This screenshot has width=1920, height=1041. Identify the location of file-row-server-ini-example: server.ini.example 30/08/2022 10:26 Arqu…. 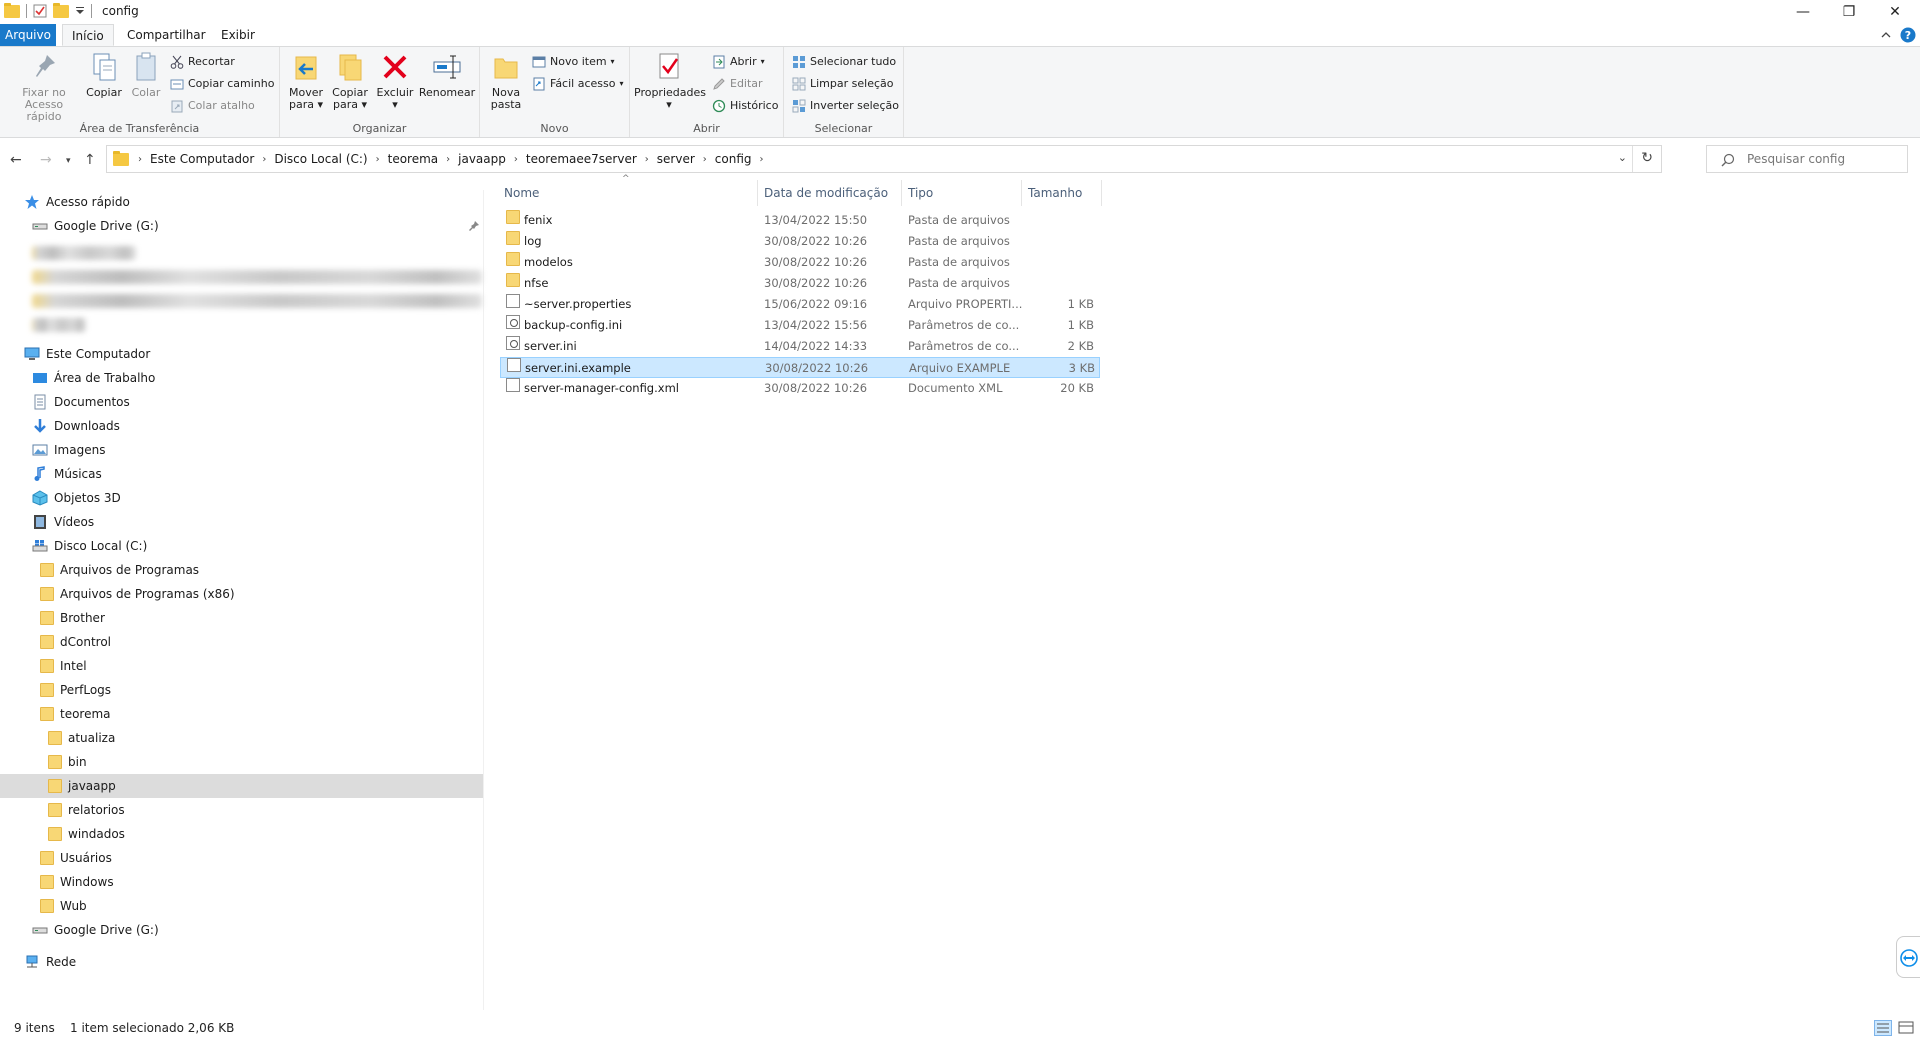
(800, 367).